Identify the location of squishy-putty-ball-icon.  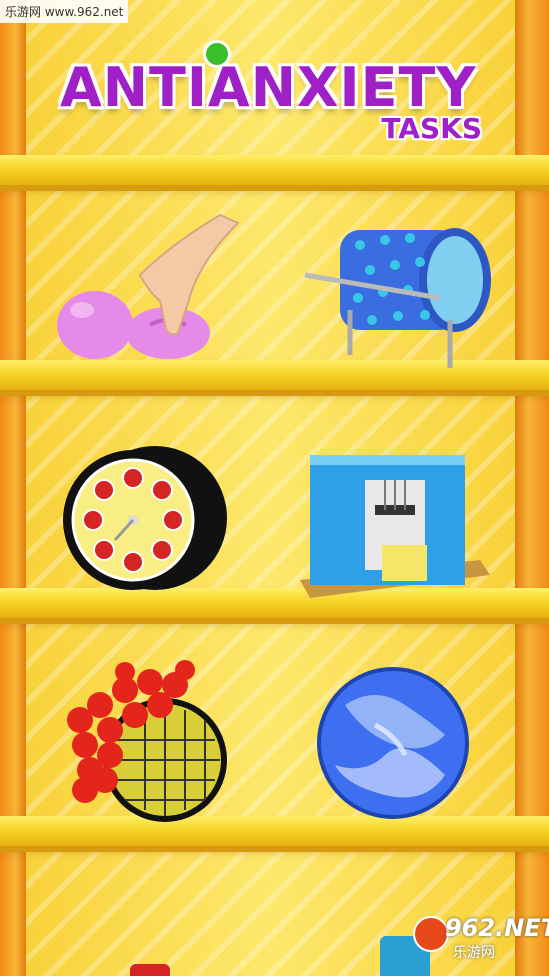
(148, 286).